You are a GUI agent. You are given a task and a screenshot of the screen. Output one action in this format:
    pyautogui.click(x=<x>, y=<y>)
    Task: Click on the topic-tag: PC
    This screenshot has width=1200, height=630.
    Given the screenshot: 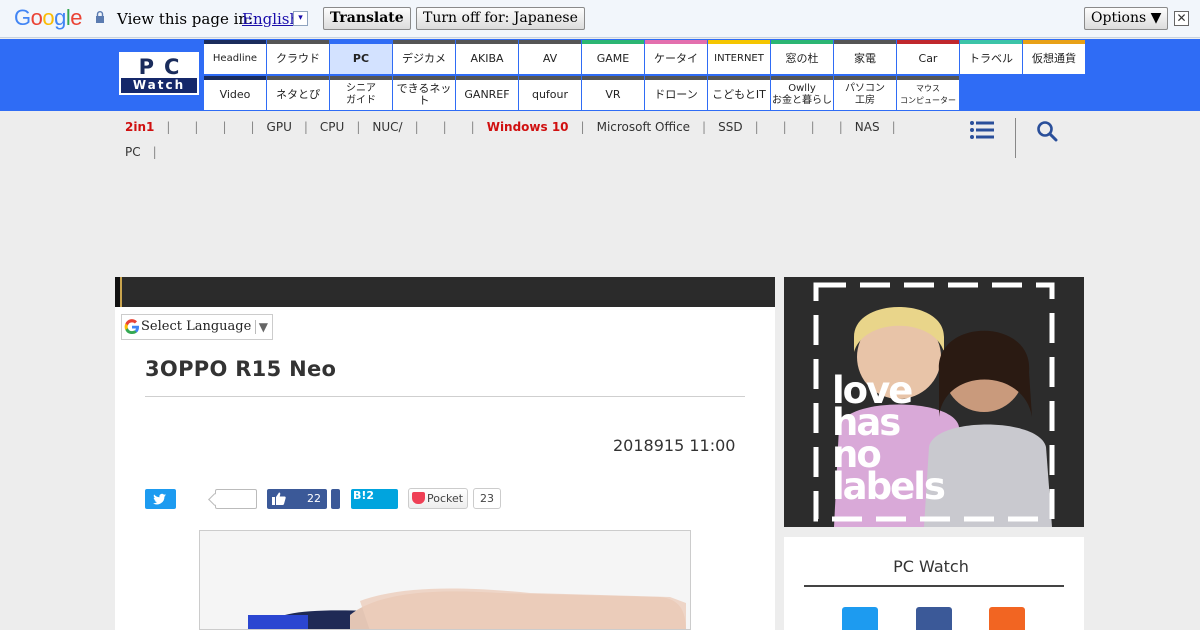 What is the action you would take?
    pyautogui.click(x=133, y=152)
    